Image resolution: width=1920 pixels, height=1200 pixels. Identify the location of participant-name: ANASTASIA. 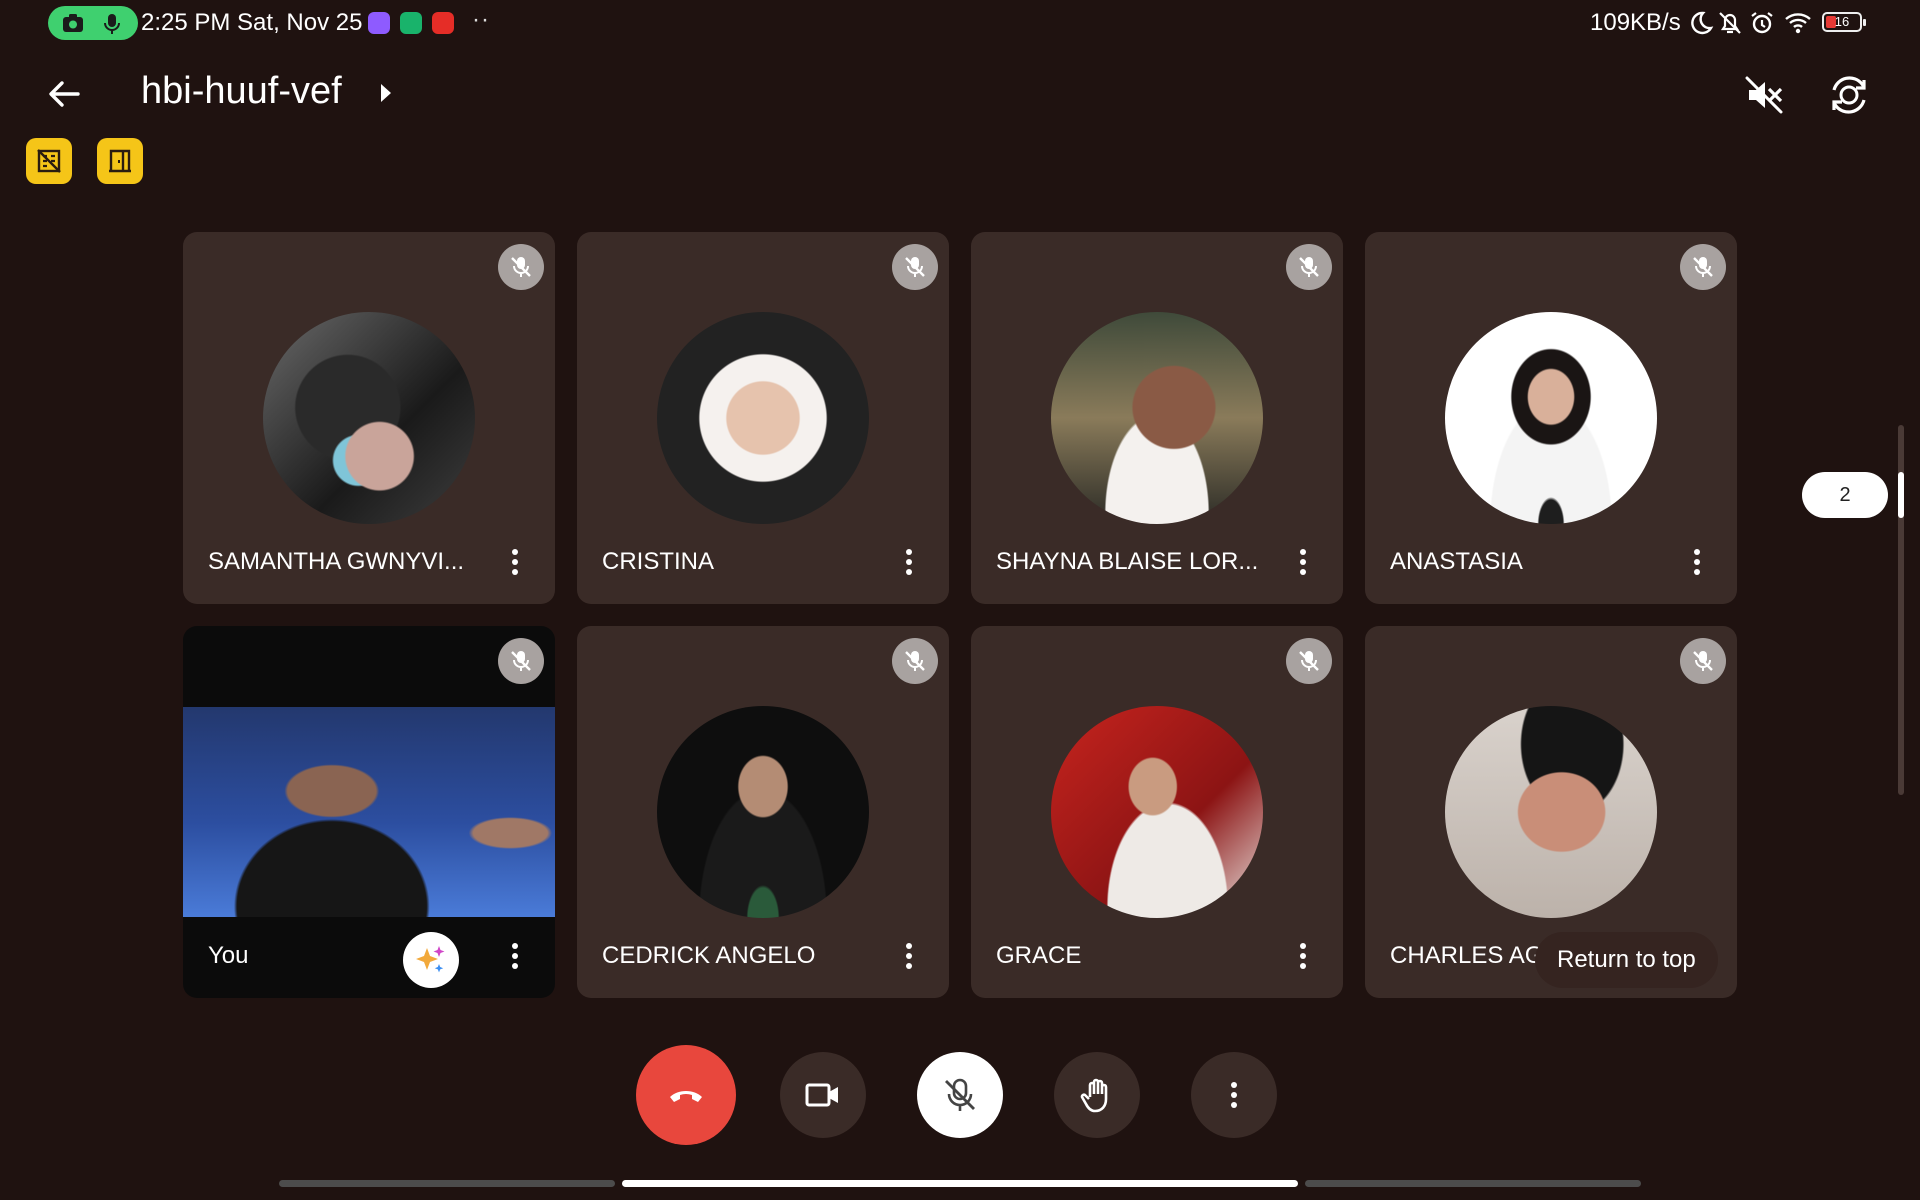
(1456, 561).